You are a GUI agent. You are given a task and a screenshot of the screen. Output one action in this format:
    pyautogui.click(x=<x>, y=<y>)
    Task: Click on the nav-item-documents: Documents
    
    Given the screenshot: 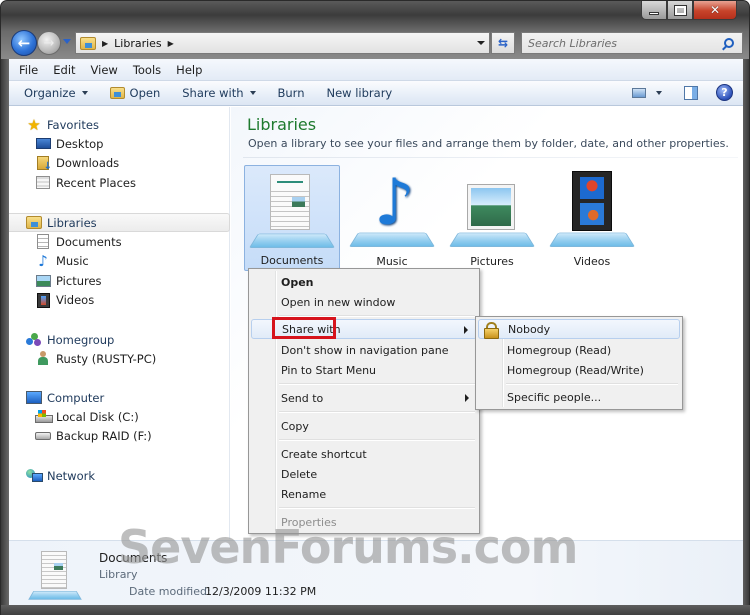 What is the action you would take?
    pyautogui.click(x=119, y=242)
    